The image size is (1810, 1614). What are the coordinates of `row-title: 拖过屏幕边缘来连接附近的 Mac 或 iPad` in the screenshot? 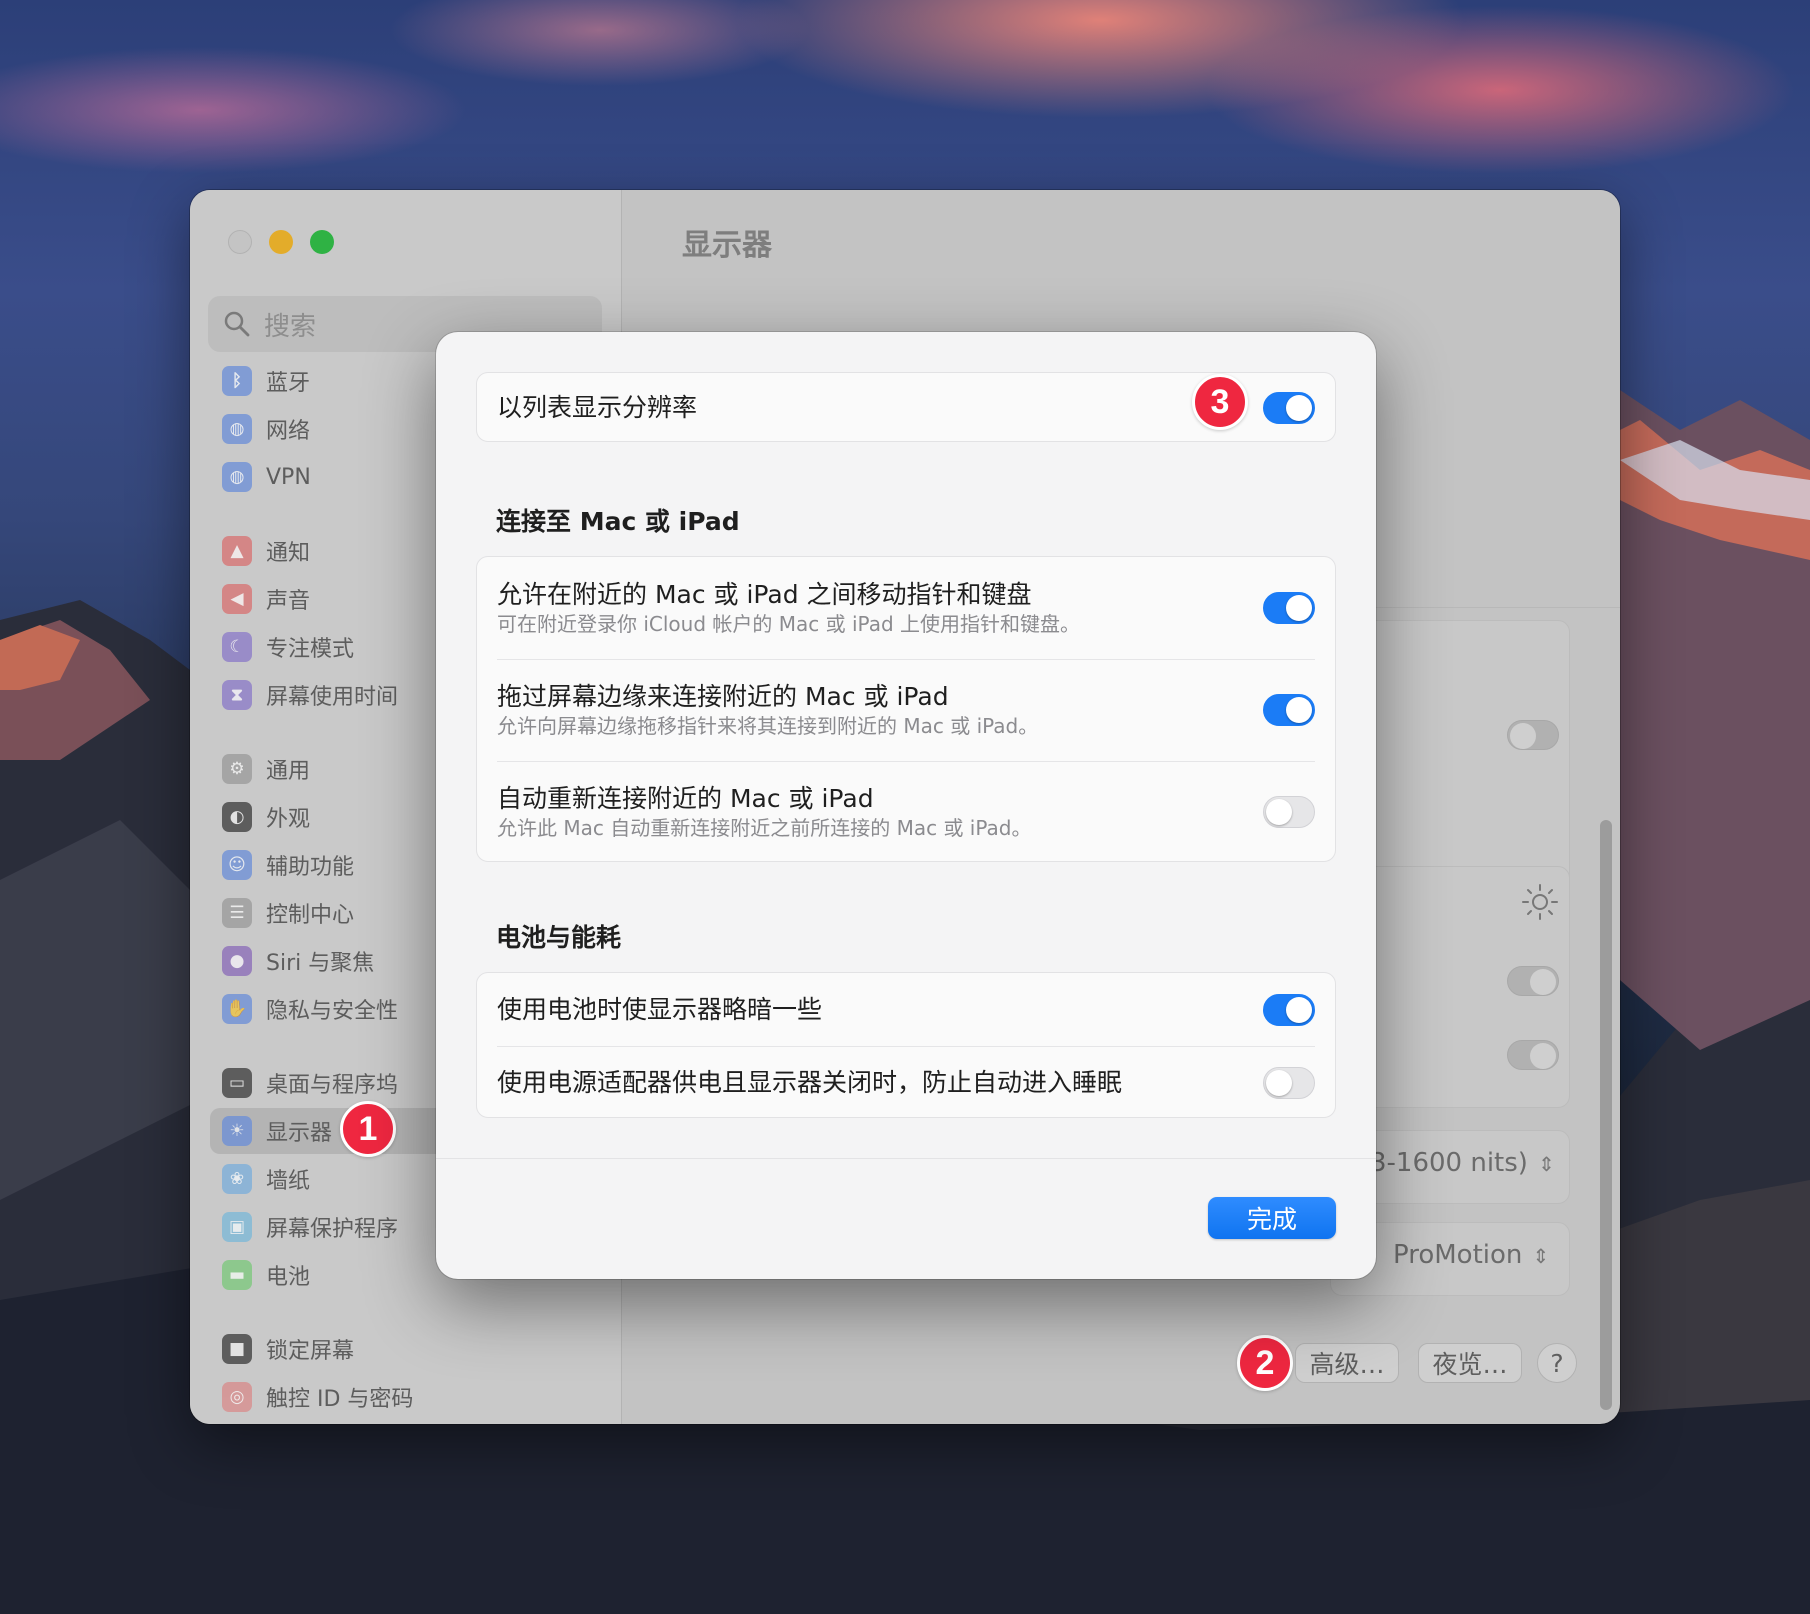 It's located at (723, 696).